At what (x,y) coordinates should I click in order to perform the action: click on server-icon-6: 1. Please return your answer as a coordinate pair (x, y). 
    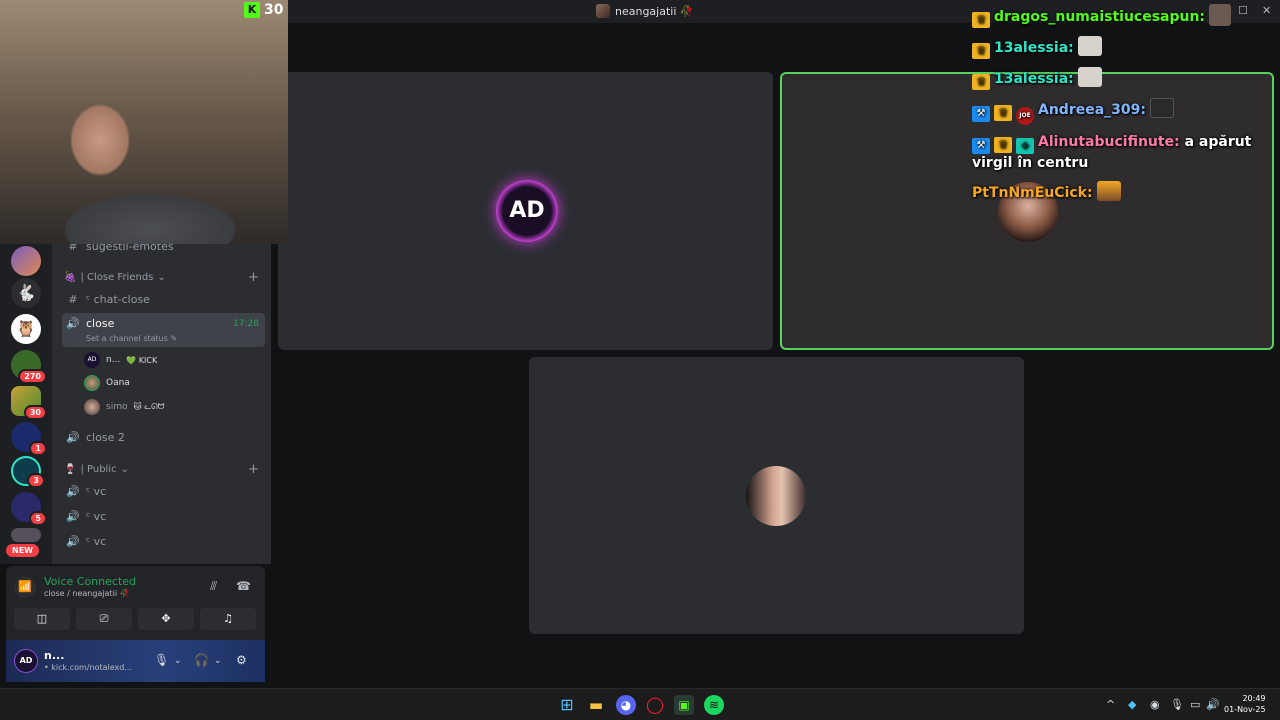
    Looking at the image, I should click on (29, 439).